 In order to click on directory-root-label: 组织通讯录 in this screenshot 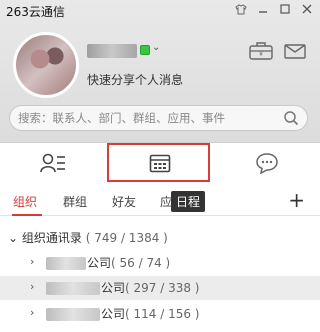, I will do `click(51, 238)`.